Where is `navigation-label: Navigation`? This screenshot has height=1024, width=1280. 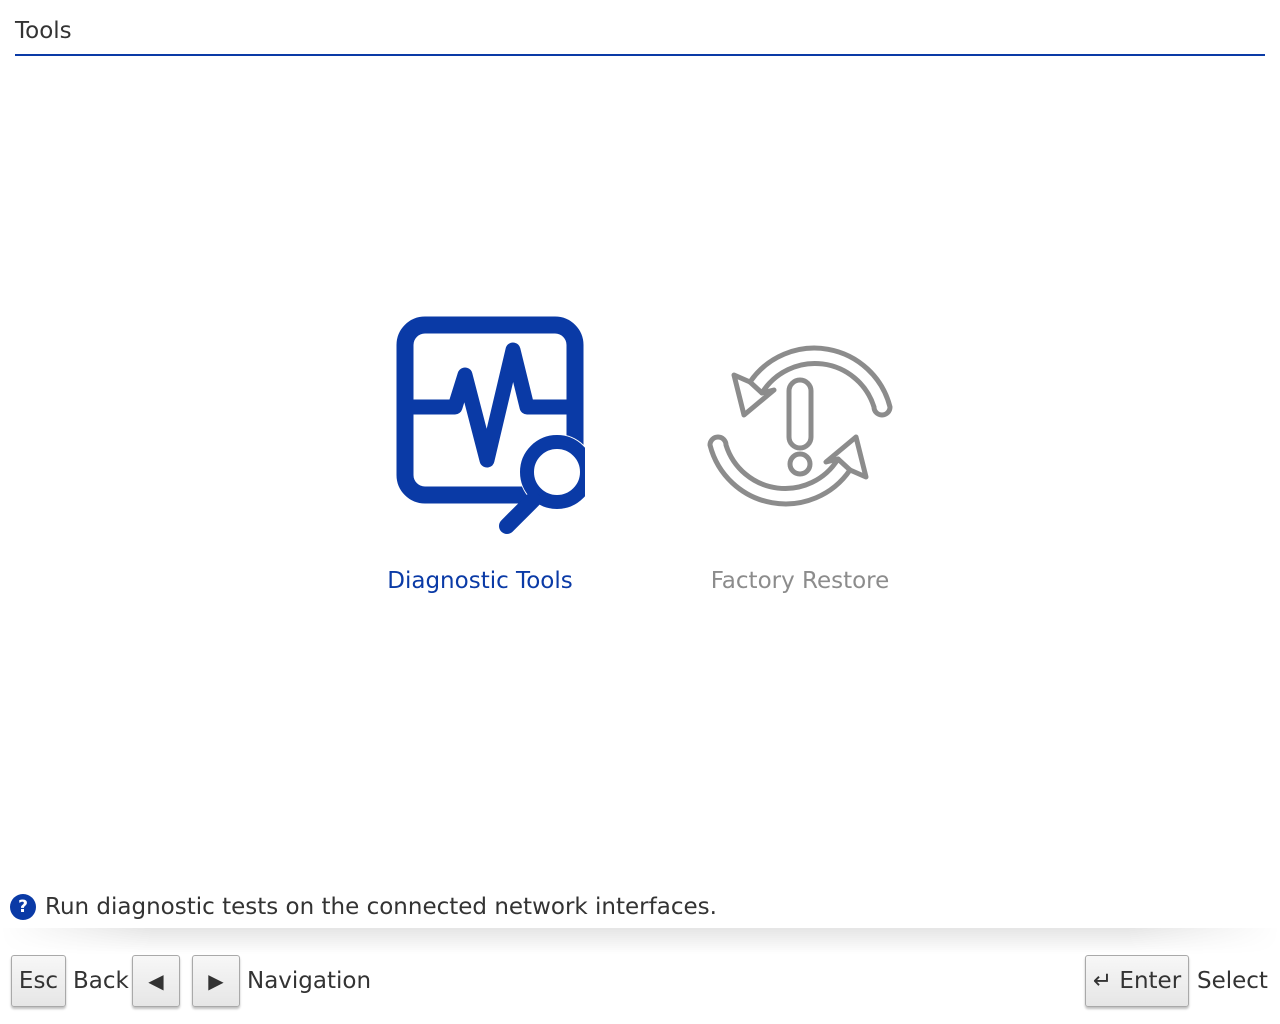 navigation-label: Navigation is located at coordinates (309, 981).